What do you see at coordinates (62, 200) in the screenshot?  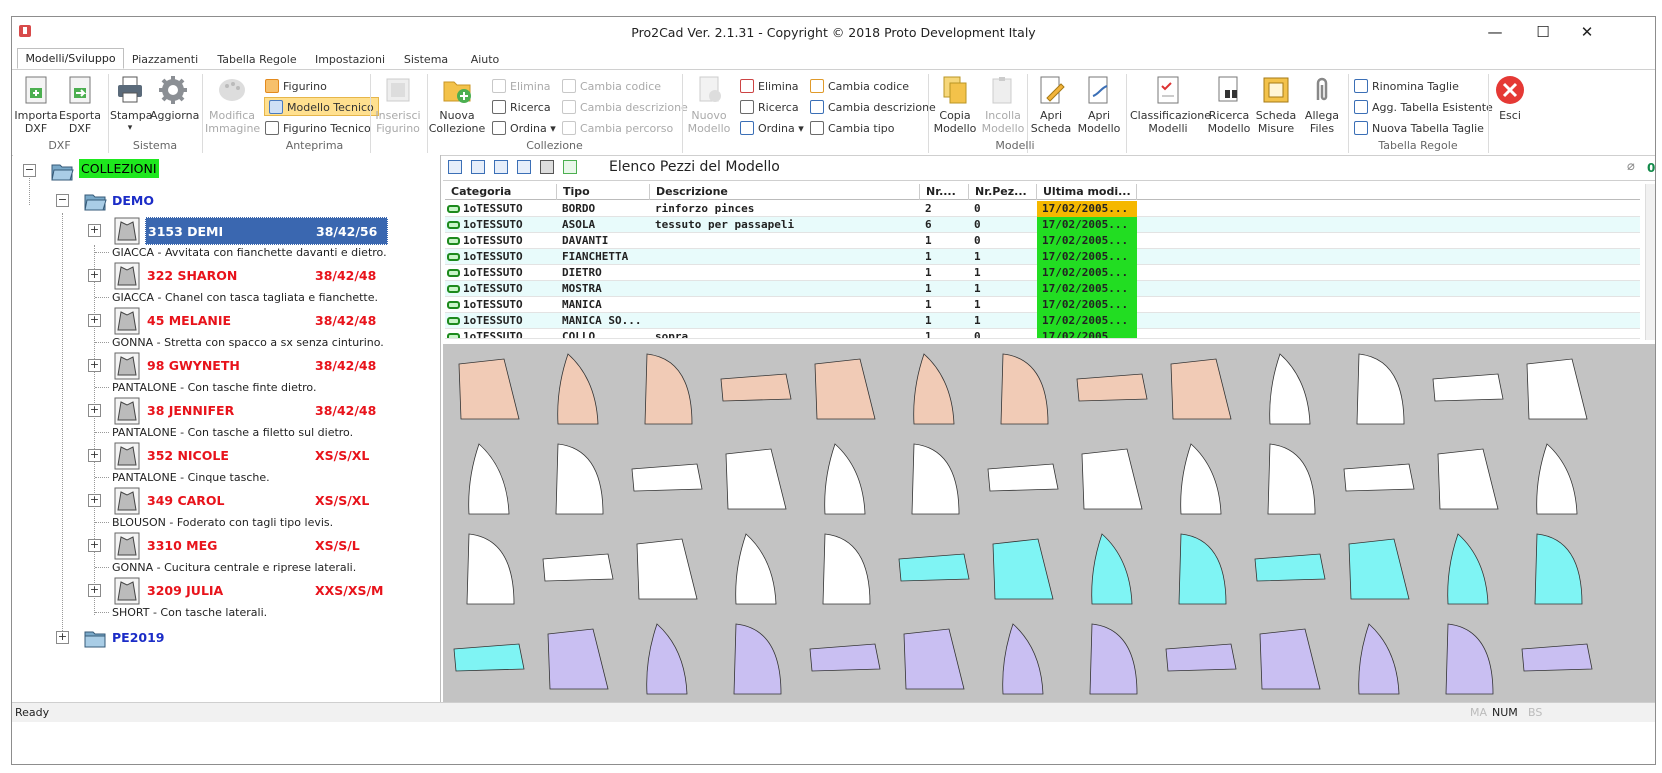 I see `collapse-demo-toggle: −` at bounding box center [62, 200].